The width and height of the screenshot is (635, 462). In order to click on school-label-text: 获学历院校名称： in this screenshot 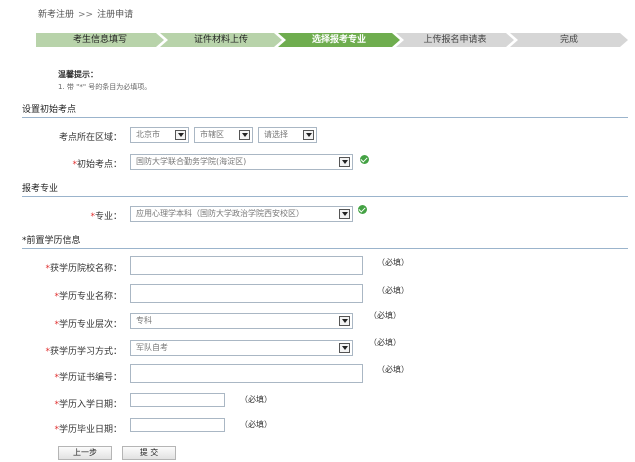, I will do `click(85, 269)`.